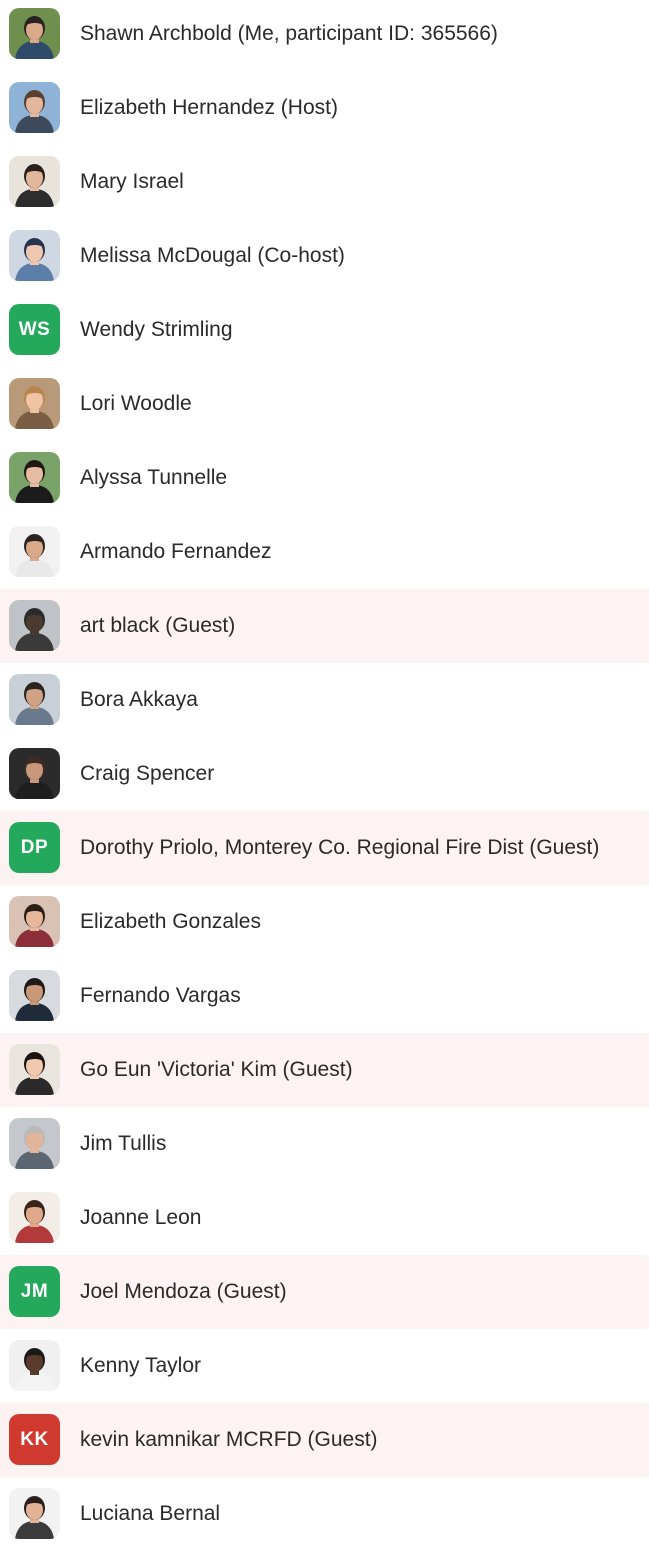 The height and width of the screenshot is (1551, 649). I want to click on avatar: JM, so click(34, 1291).